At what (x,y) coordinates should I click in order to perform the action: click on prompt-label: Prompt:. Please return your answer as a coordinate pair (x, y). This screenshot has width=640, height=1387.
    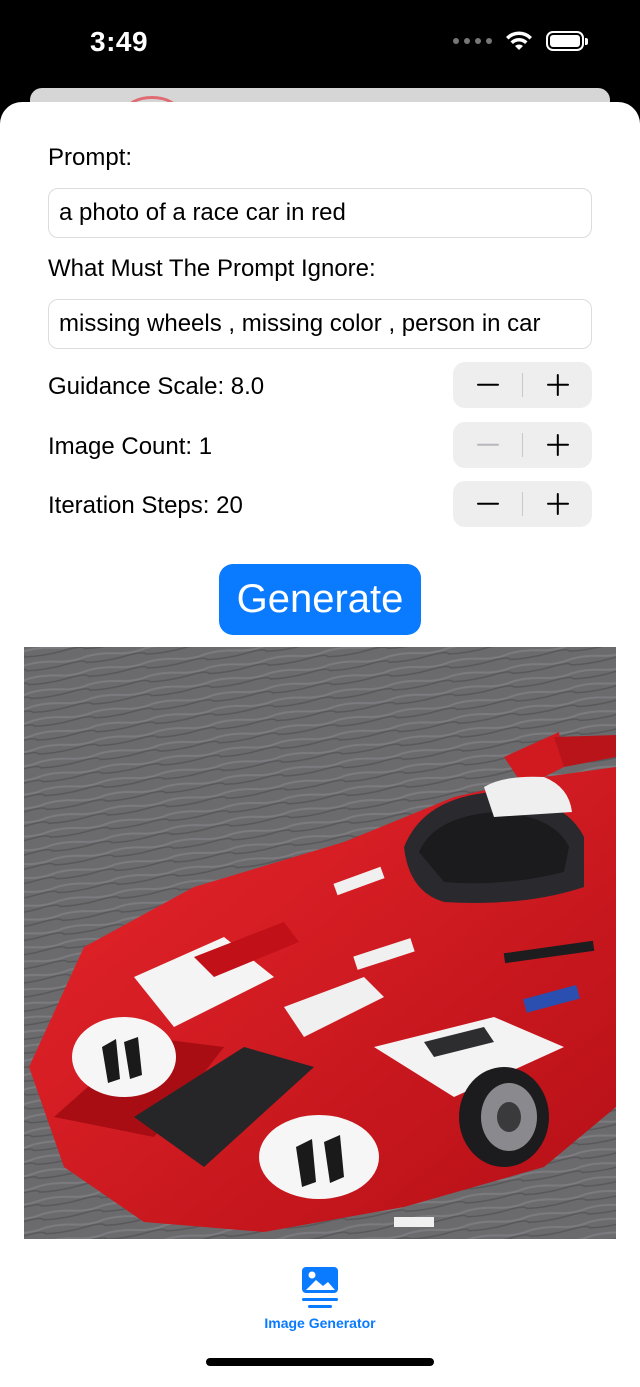
    Looking at the image, I should click on (90, 157).